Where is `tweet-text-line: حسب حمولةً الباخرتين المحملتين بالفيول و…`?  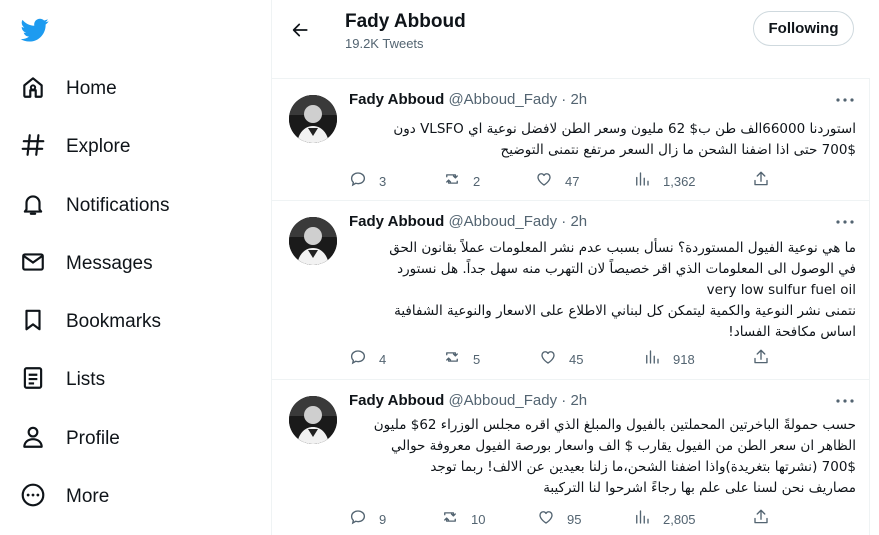 tweet-text-line: حسب حمولةً الباخرتين المحملتين بالفيول و… is located at coordinates (614, 425).